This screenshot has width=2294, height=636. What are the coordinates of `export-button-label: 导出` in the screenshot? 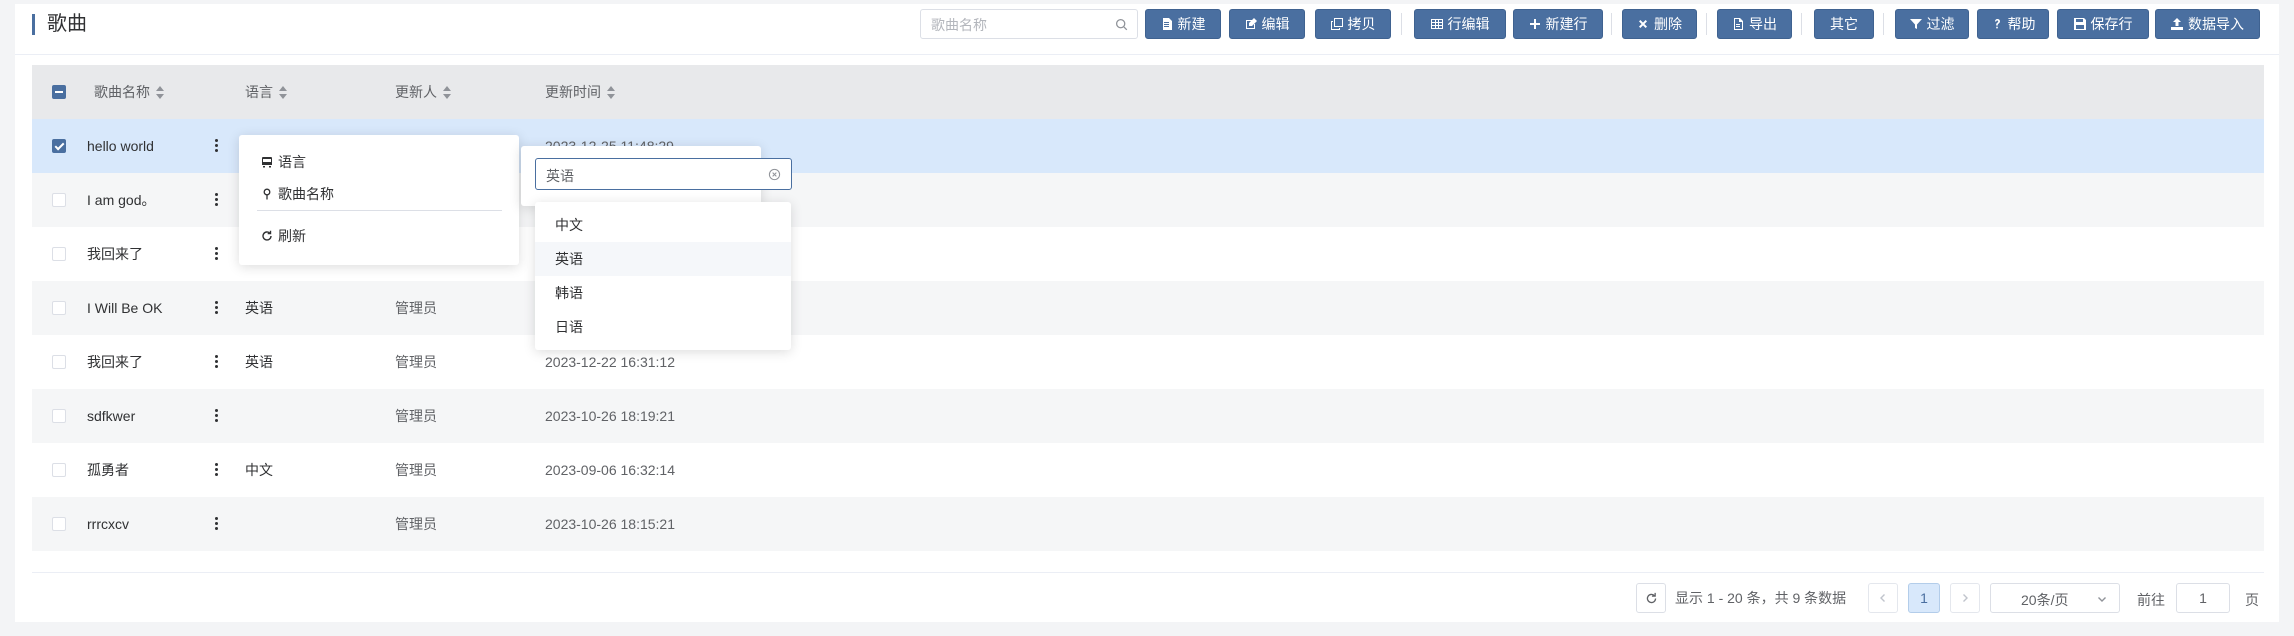 It's located at (1763, 24).